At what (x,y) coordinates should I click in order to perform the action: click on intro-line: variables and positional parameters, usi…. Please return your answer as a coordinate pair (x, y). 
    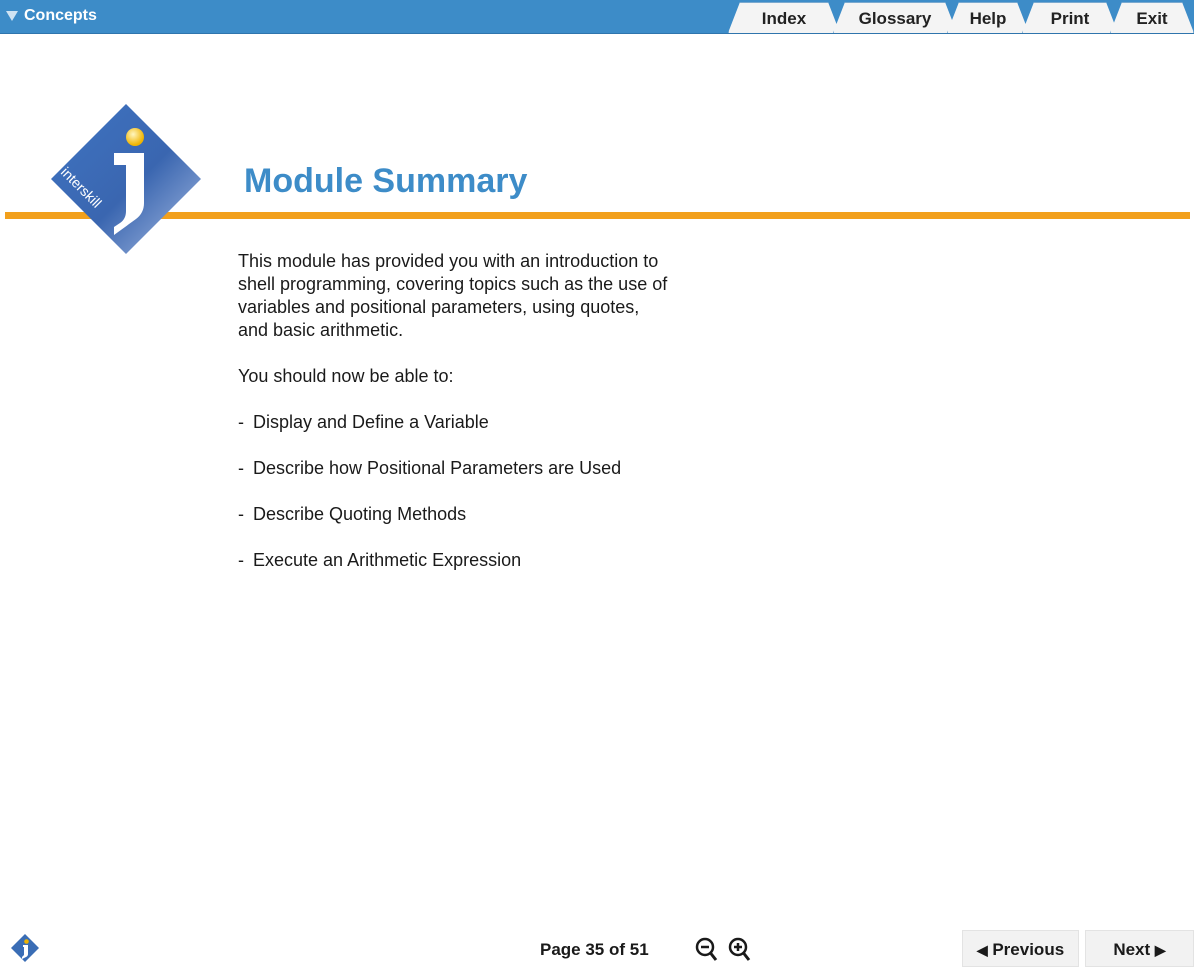
    Looking at the image, I should click on (439, 307).